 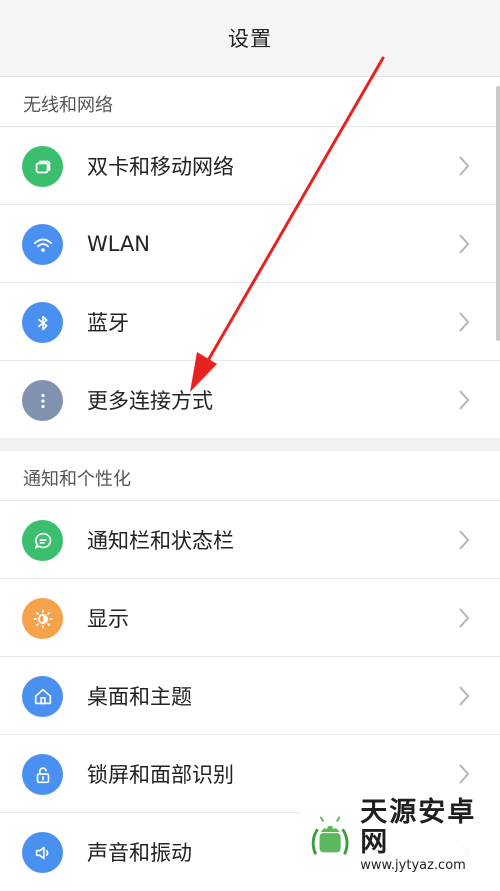 What do you see at coordinates (42, 166) in the screenshot?
I see `sim-cards-icon` at bounding box center [42, 166].